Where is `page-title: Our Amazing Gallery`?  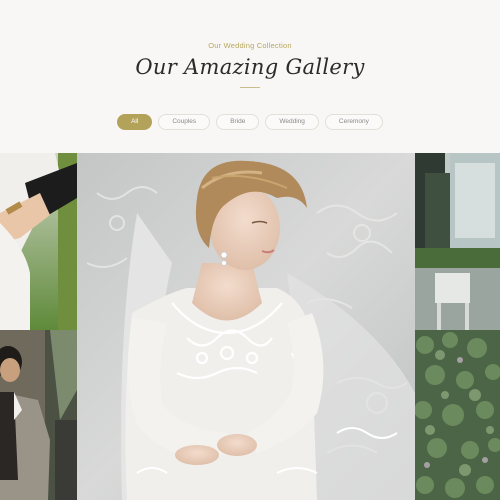
page-title: Our Amazing Gallery is located at coordinates (250, 67).